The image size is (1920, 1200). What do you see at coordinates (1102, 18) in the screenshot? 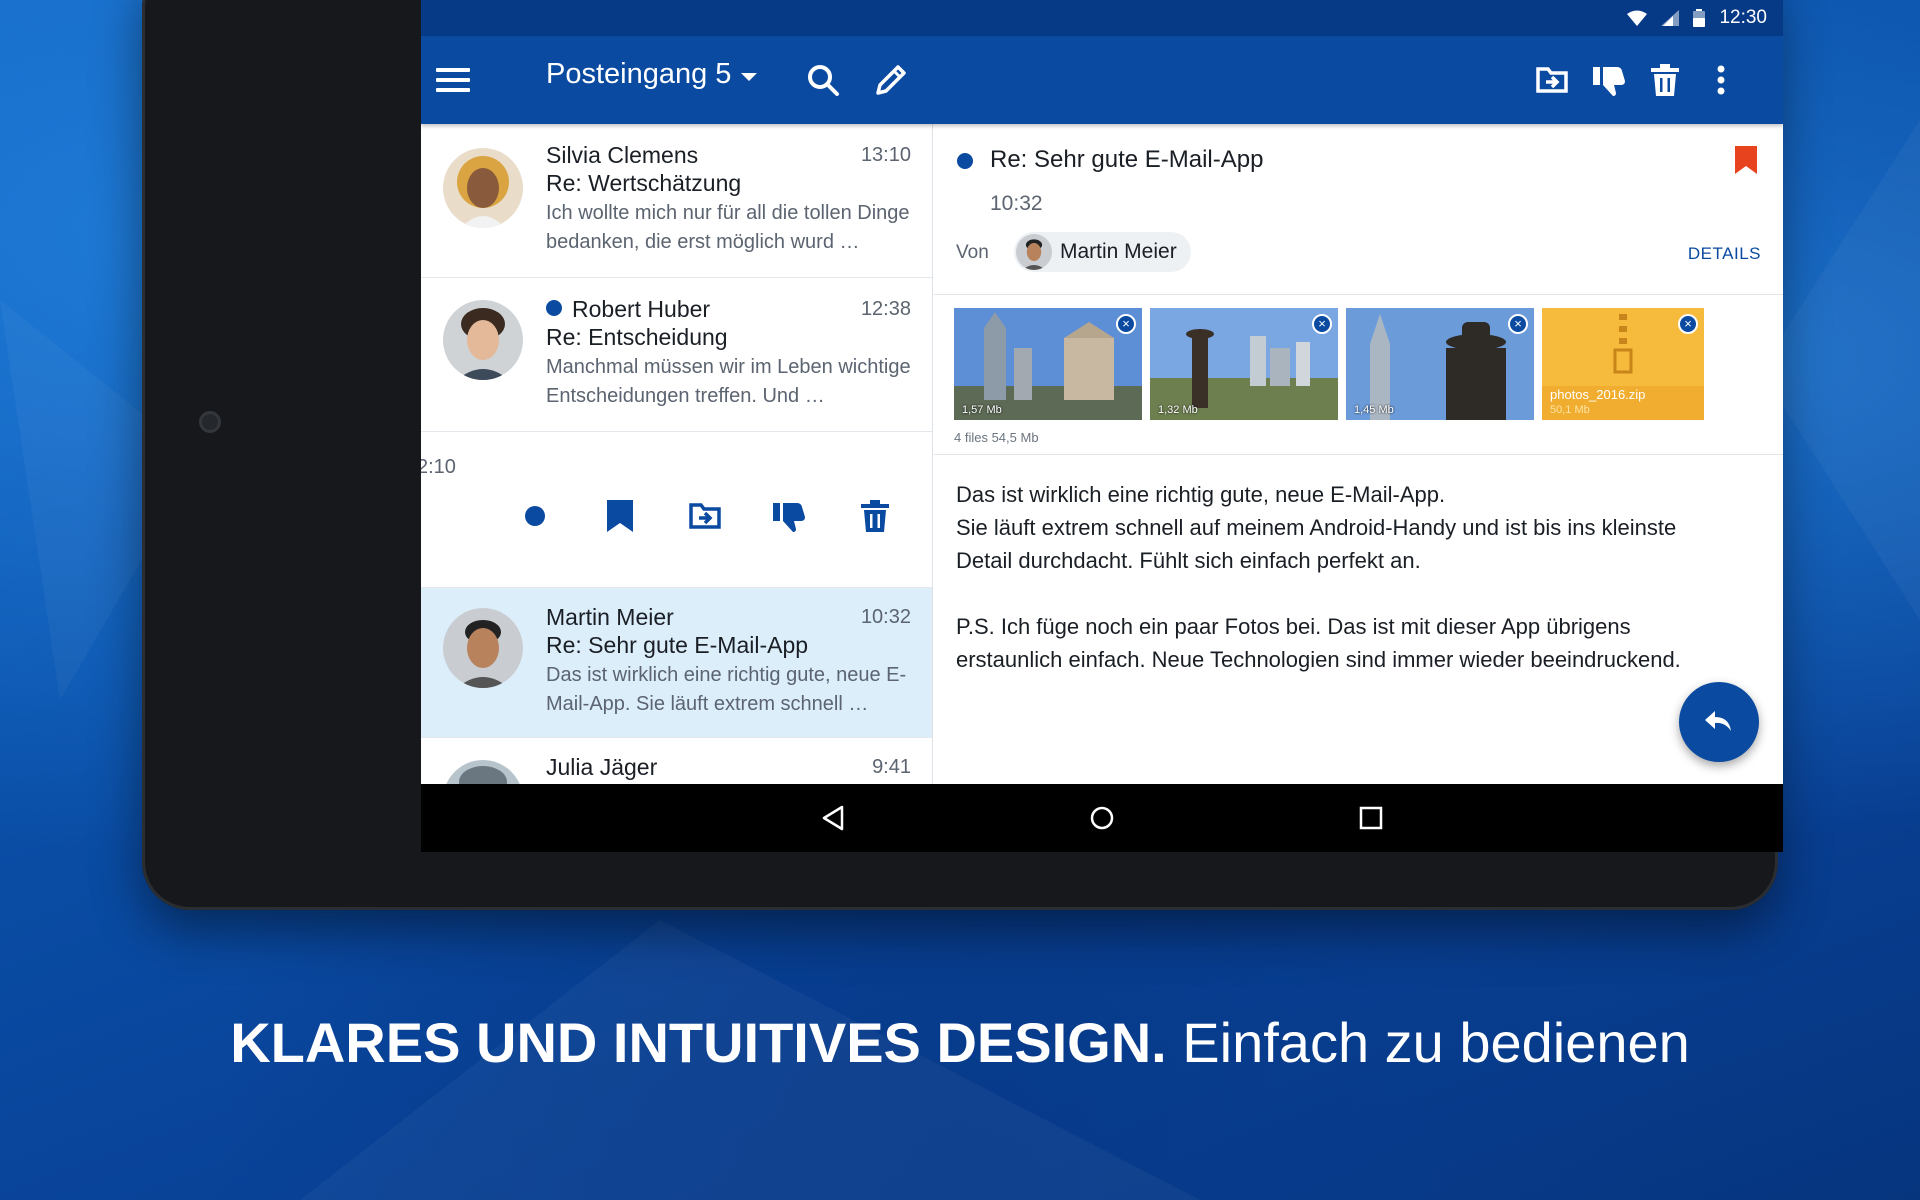
I see `status-bar: 12:30` at bounding box center [1102, 18].